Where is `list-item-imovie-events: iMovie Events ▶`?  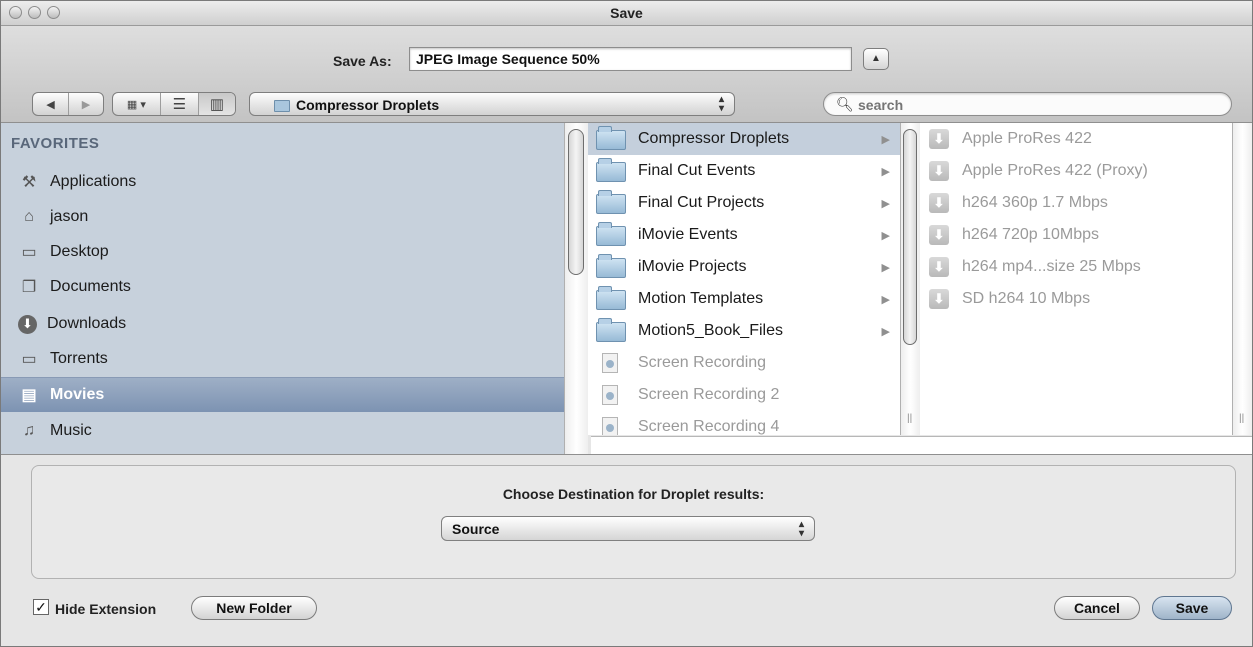
list-item-imovie-events: iMovie Events ▶ is located at coordinates (744, 235).